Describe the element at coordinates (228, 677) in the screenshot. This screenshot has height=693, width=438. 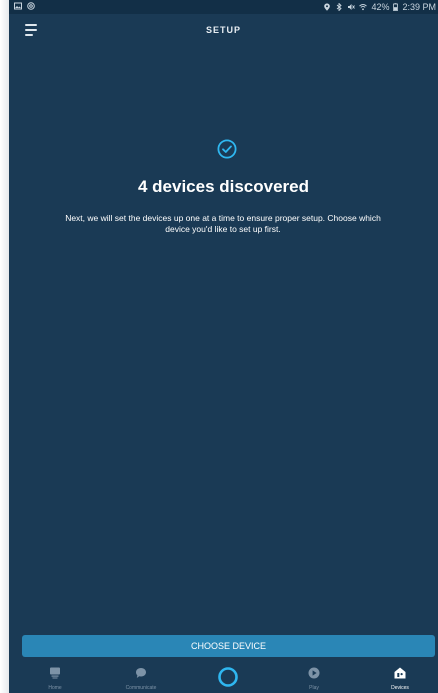
I see `alexa-icon` at that location.